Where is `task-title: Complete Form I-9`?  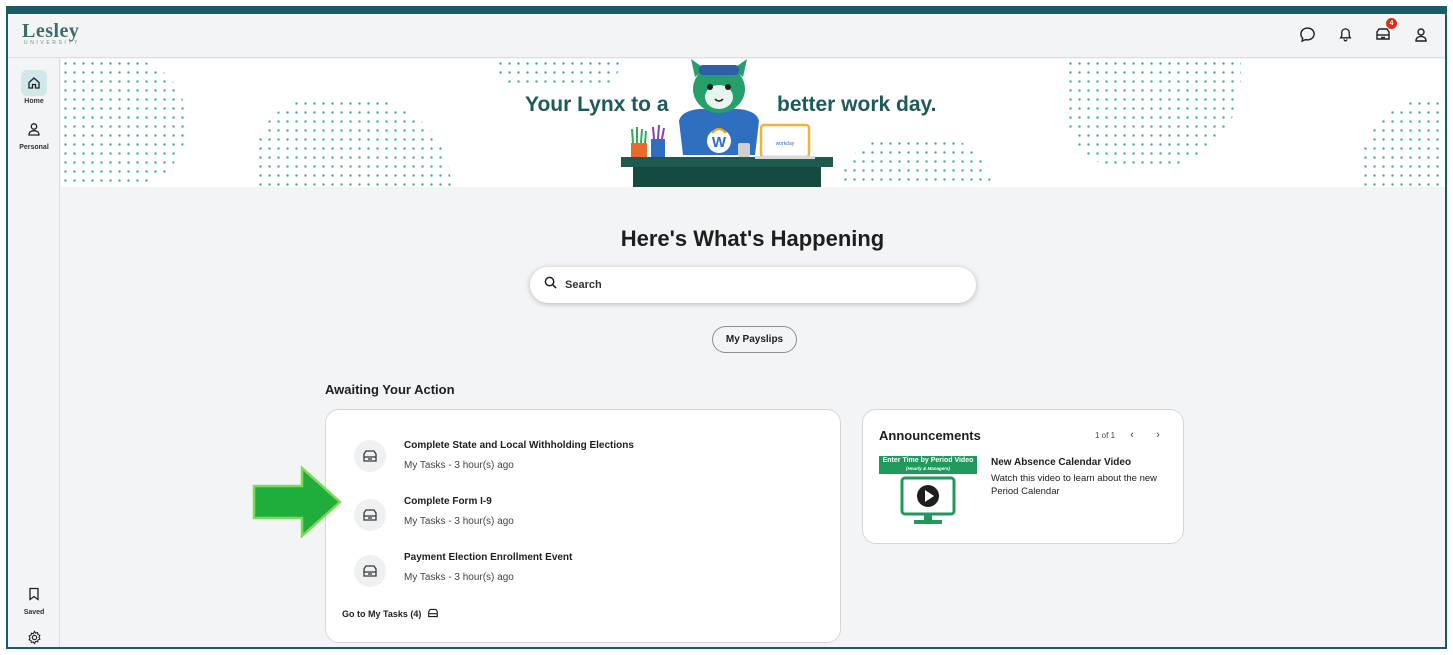 task-title: Complete Form I-9 is located at coordinates (448, 501).